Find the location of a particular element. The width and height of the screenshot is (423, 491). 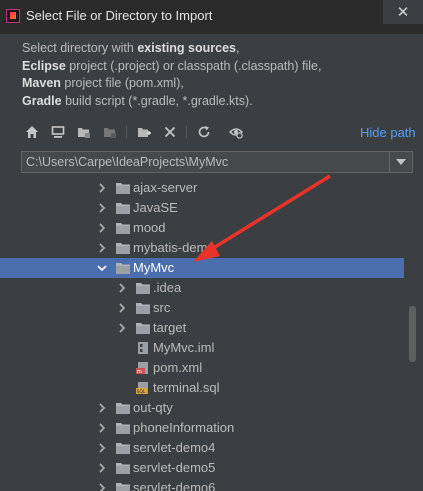

path-combobox is located at coordinates (217, 162).